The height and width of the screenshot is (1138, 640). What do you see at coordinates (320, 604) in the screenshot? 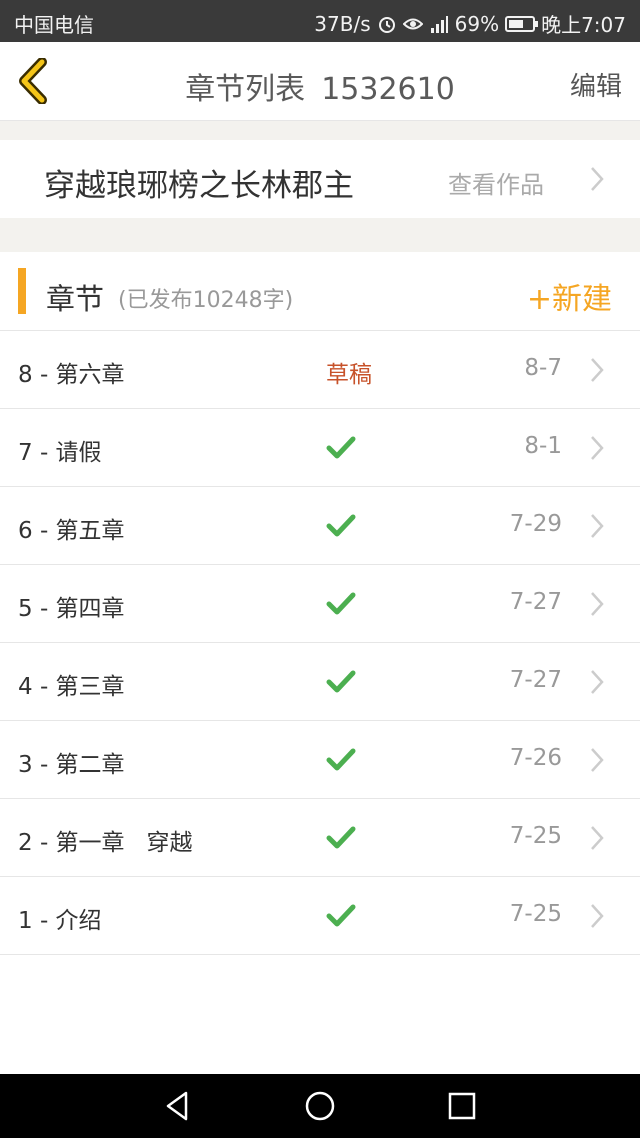
I see `chapter-row: 5 - 第四章 7-27` at bounding box center [320, 604].